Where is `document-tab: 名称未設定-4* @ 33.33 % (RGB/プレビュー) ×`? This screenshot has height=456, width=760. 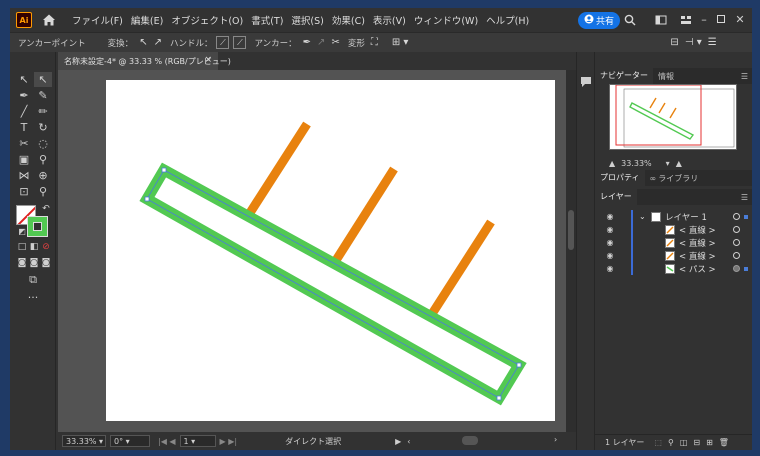 document-tab: 名称未設定-4* @ 33.33 % (RGB/プレビュー) × is located at coordinates (144, 61).